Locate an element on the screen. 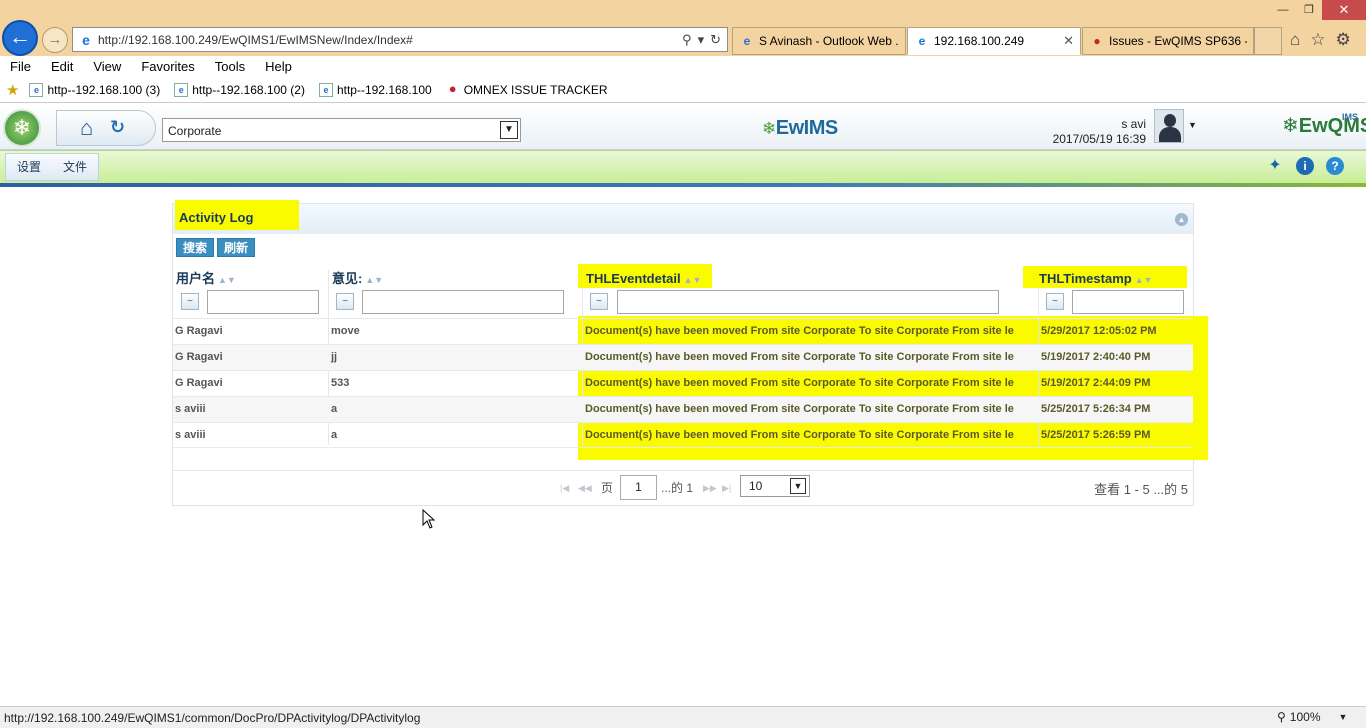  user-menu-caret-icon: ▼ is located at coordinates (1192, 125).